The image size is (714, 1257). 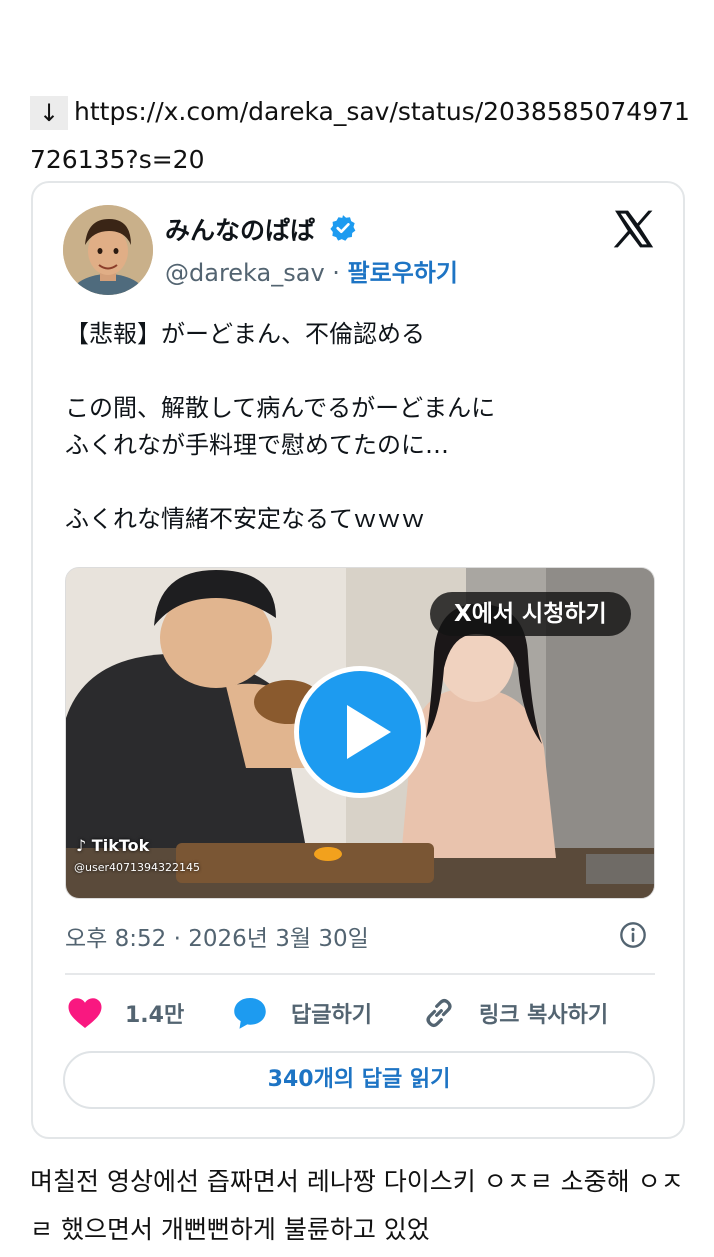 I want to click on reply-button: 답글하기, so click(x=301, y=1013).